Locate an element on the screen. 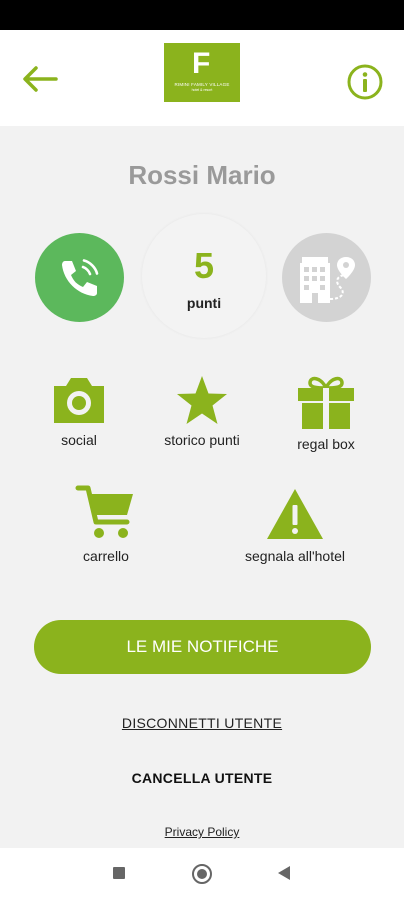 The width and height of the screenshot is (404, 900). info-button is located at coordinates (365, 82).